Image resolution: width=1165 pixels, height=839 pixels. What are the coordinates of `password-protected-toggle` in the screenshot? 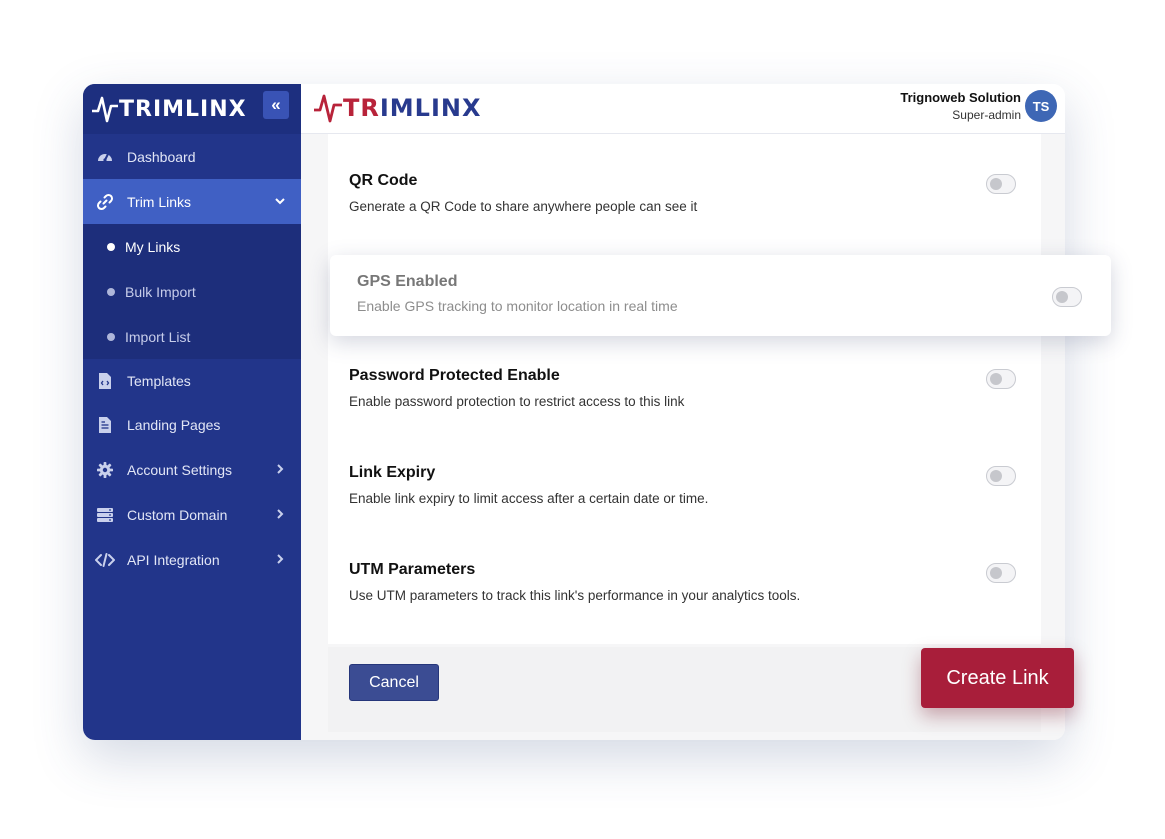 It's located at (1001, 379).